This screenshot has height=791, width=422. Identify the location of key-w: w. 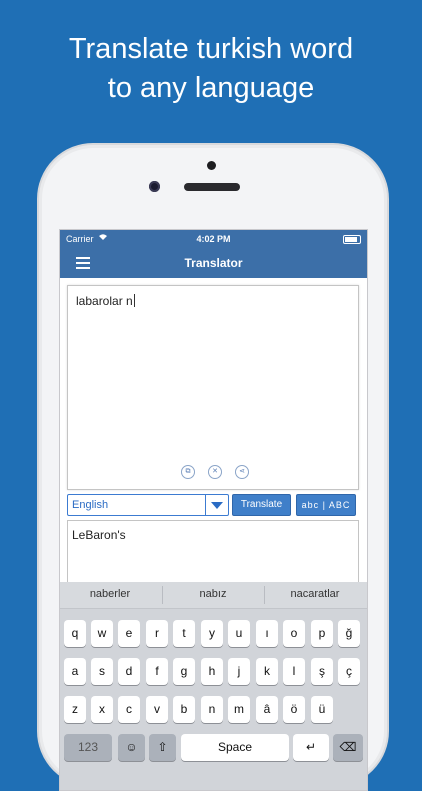
(102, 633).